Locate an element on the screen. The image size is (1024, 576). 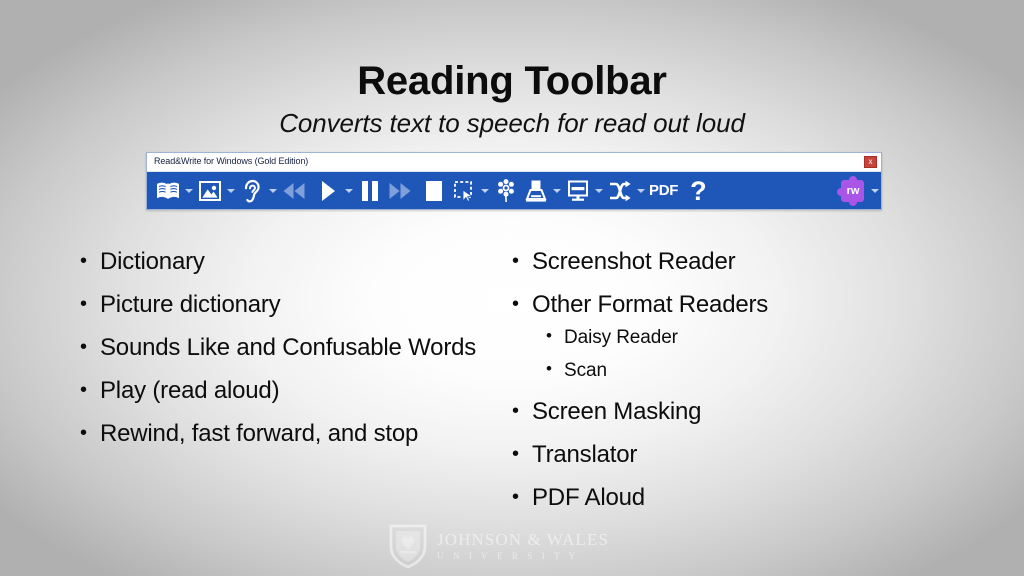
toolbar-item-dictionary is located at coordinates (174, 190).